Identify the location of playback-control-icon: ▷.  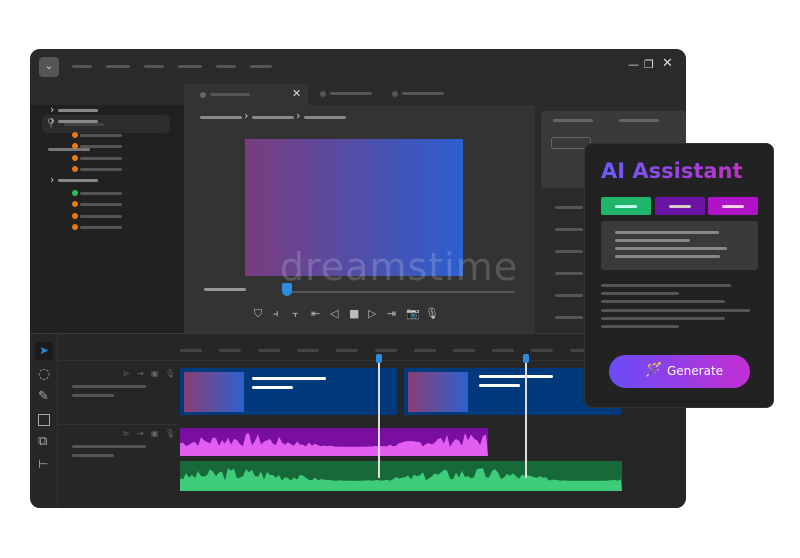
(372, 314).